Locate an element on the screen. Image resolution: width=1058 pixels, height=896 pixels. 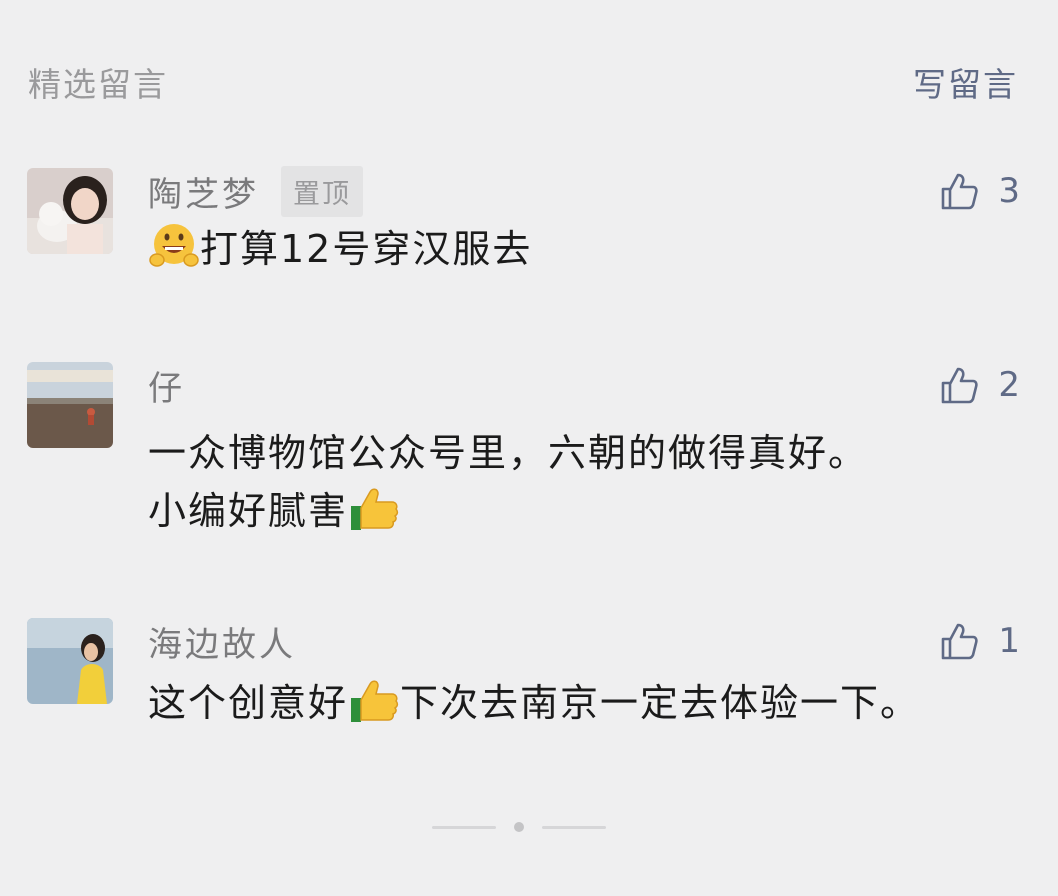
indicator-dot is located at coordinates (519, 827).